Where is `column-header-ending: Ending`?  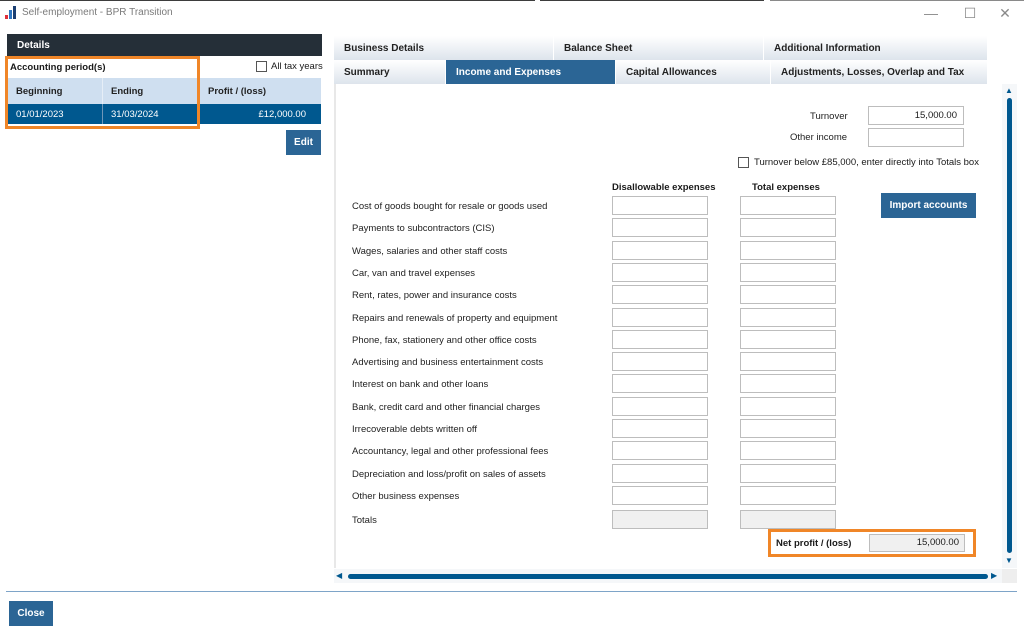 column-header-ending: Ending is located at coordinates (150, 91).